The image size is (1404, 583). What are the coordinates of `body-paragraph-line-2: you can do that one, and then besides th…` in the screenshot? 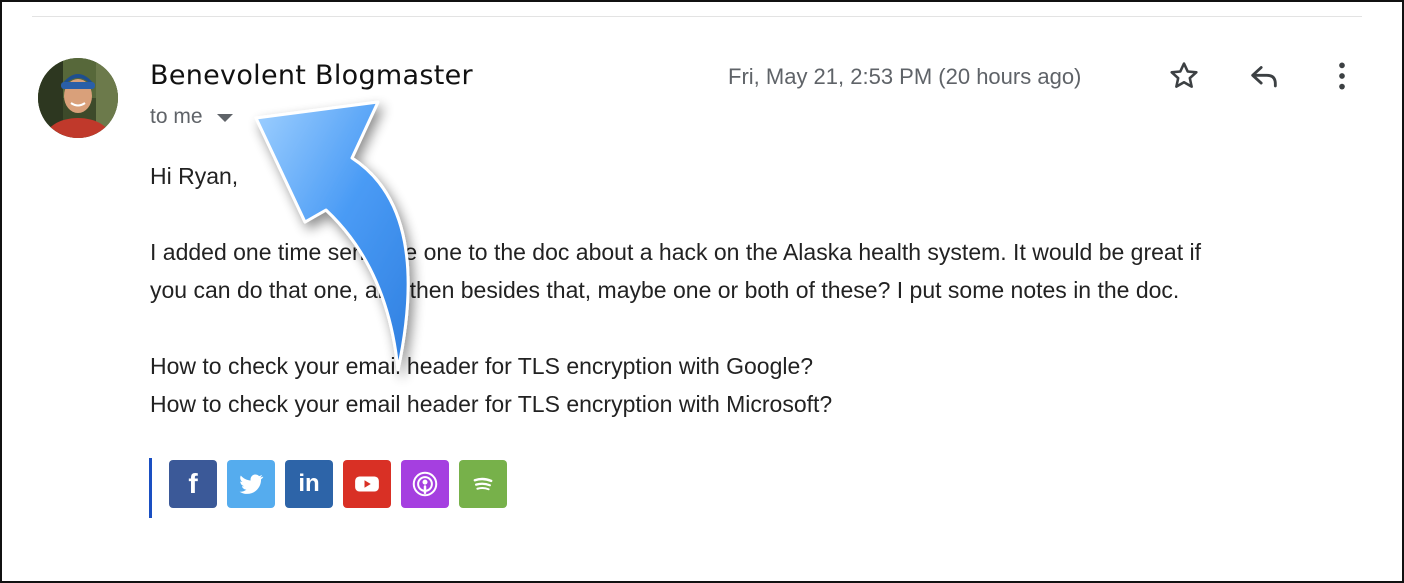 It's located at (665, 290).